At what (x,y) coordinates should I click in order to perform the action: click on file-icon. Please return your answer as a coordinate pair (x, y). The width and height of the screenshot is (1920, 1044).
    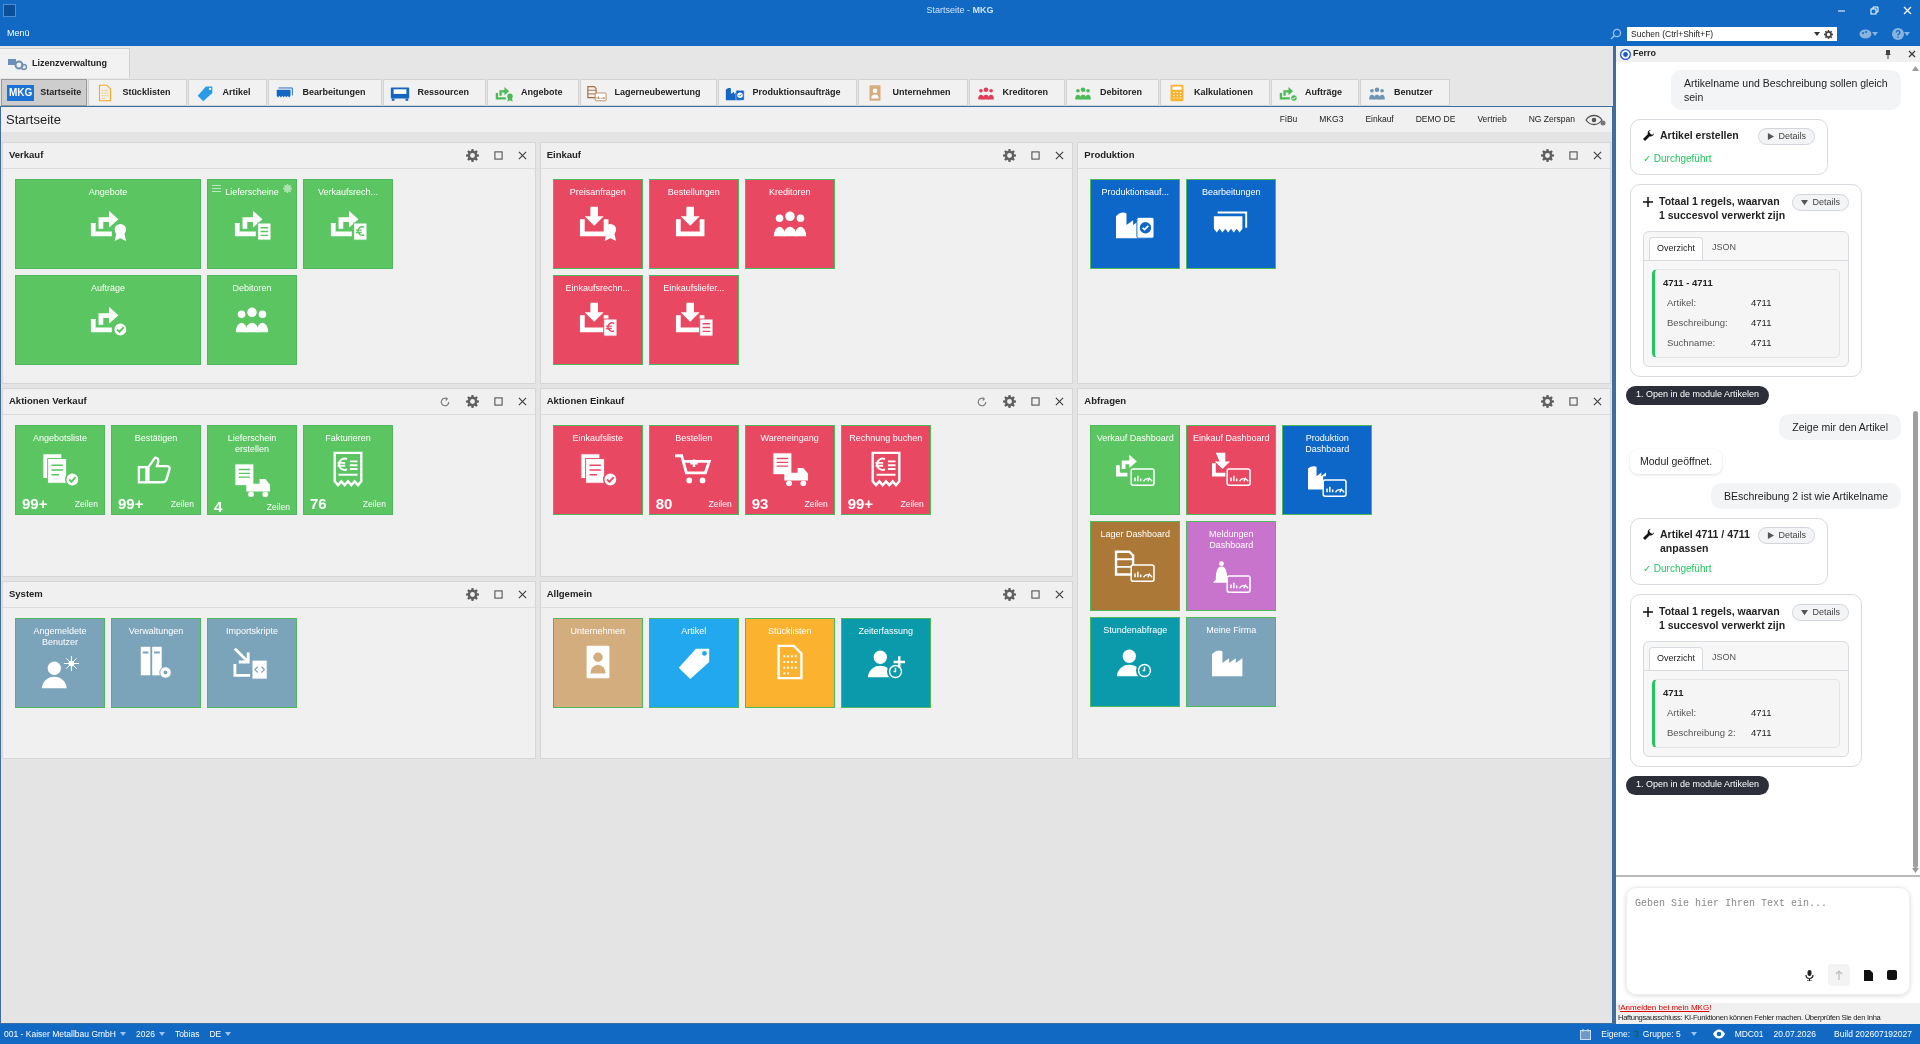
    Looking at the image, I should click on (1868, 975).